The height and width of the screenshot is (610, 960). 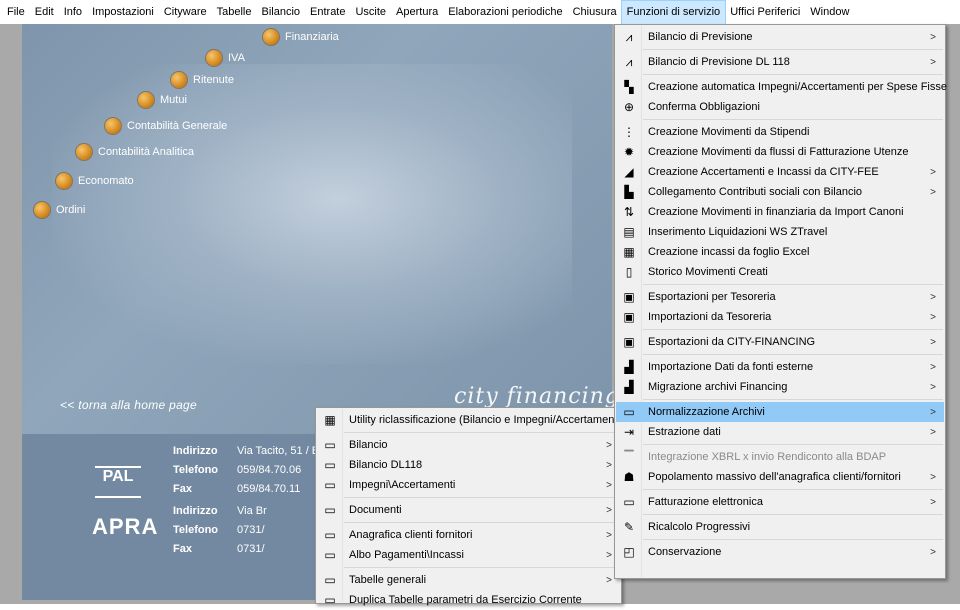 What do you see at coordinates (128, 405) in the screenshot?
I see `home-link: << torna alla home page` at bounding box center [128, 405].